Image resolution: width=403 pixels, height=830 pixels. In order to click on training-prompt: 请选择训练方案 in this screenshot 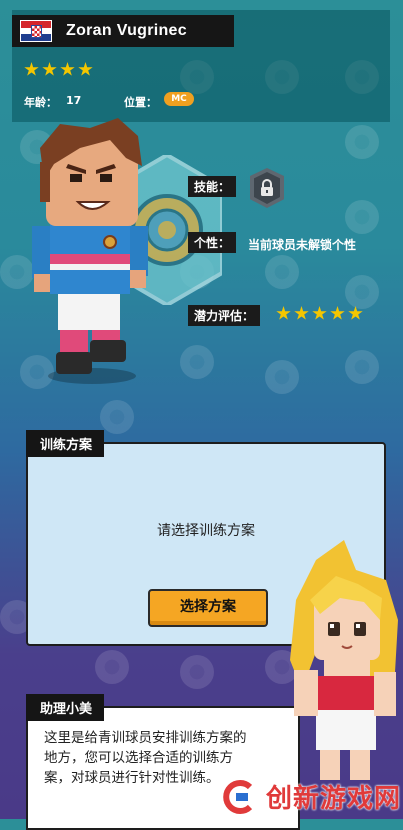, I will do `click(206, 531)`.